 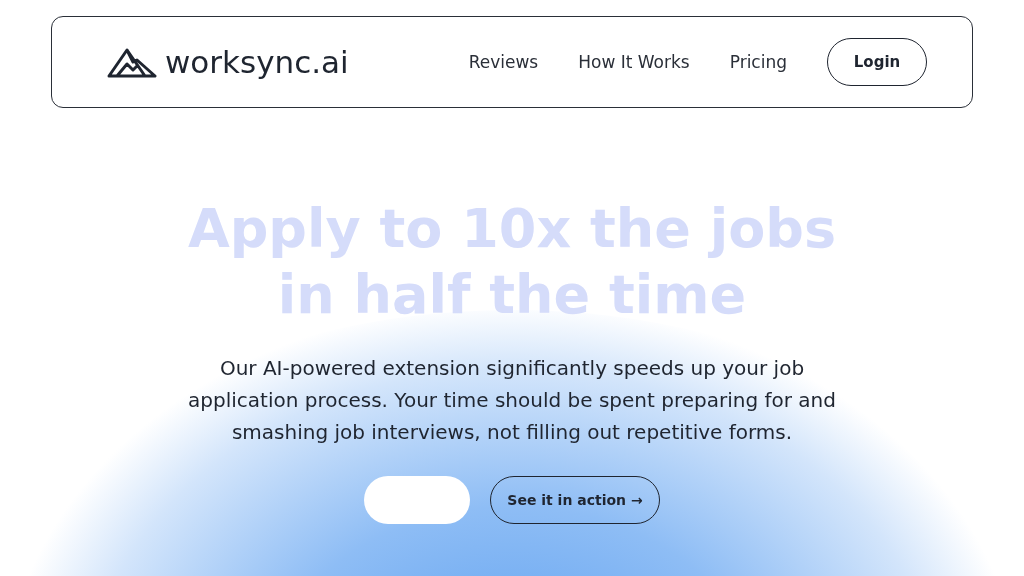 I want to click on logo-text: worksync.ai, so click(x=257, y=62).